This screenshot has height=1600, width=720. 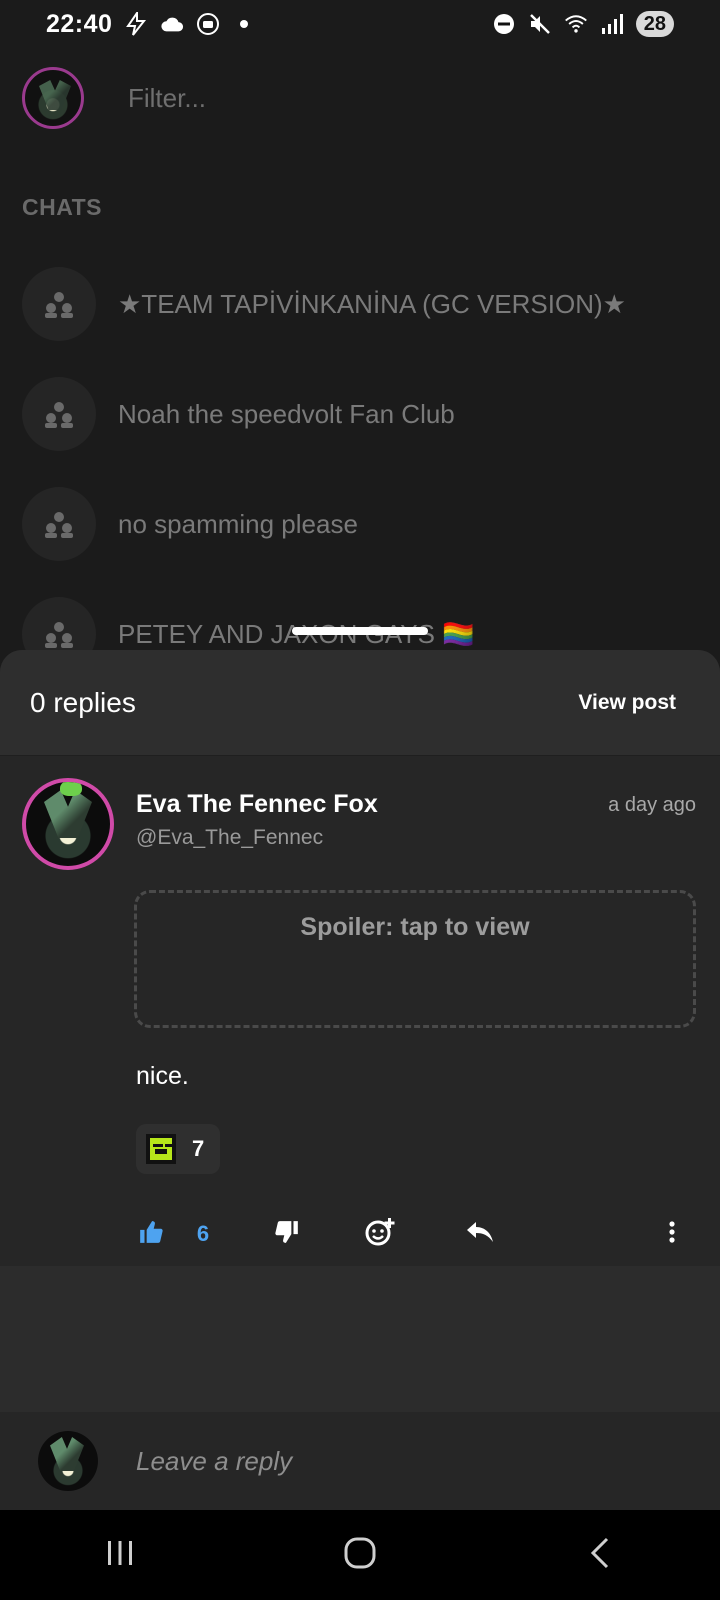 I want to click on recents-icon, so click(x=120, y=1555).